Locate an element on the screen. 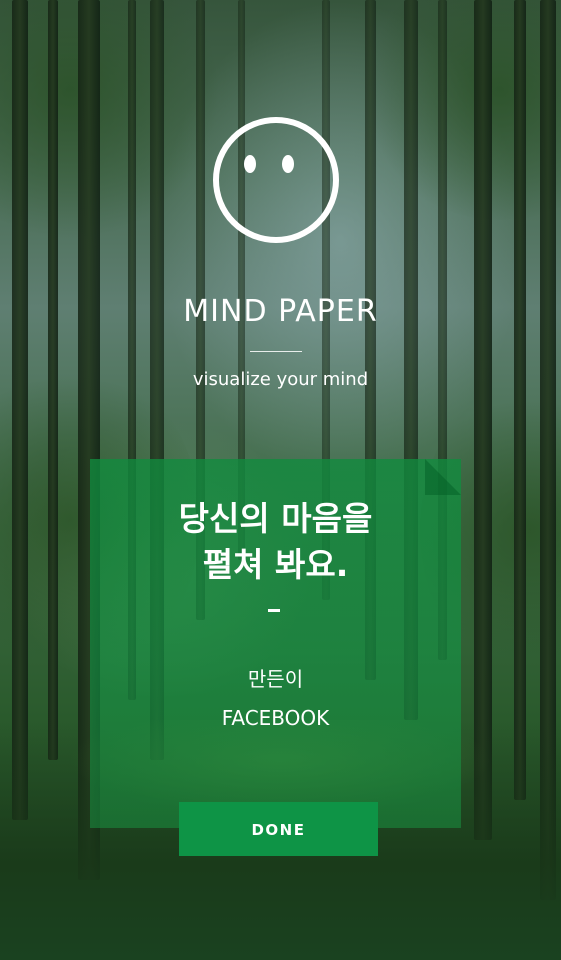  facebook-link: FACEBOOK is located at coordinates (275, 718).